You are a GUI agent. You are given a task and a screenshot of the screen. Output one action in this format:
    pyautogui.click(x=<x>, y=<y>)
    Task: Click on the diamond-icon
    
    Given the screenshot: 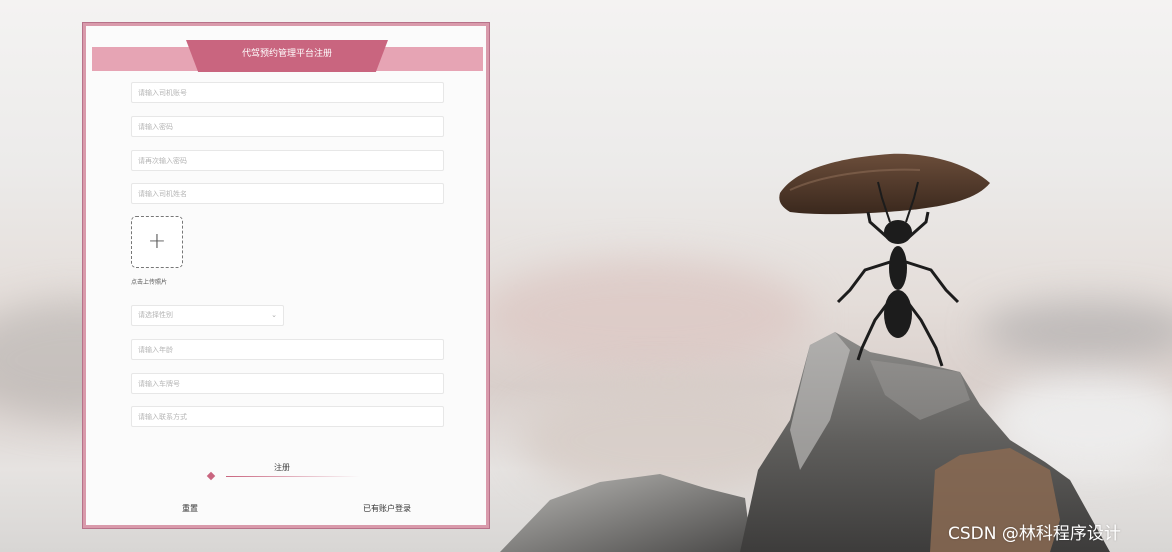 What is the action you would take?
    pyautogui.click(x=211, y=476)
    